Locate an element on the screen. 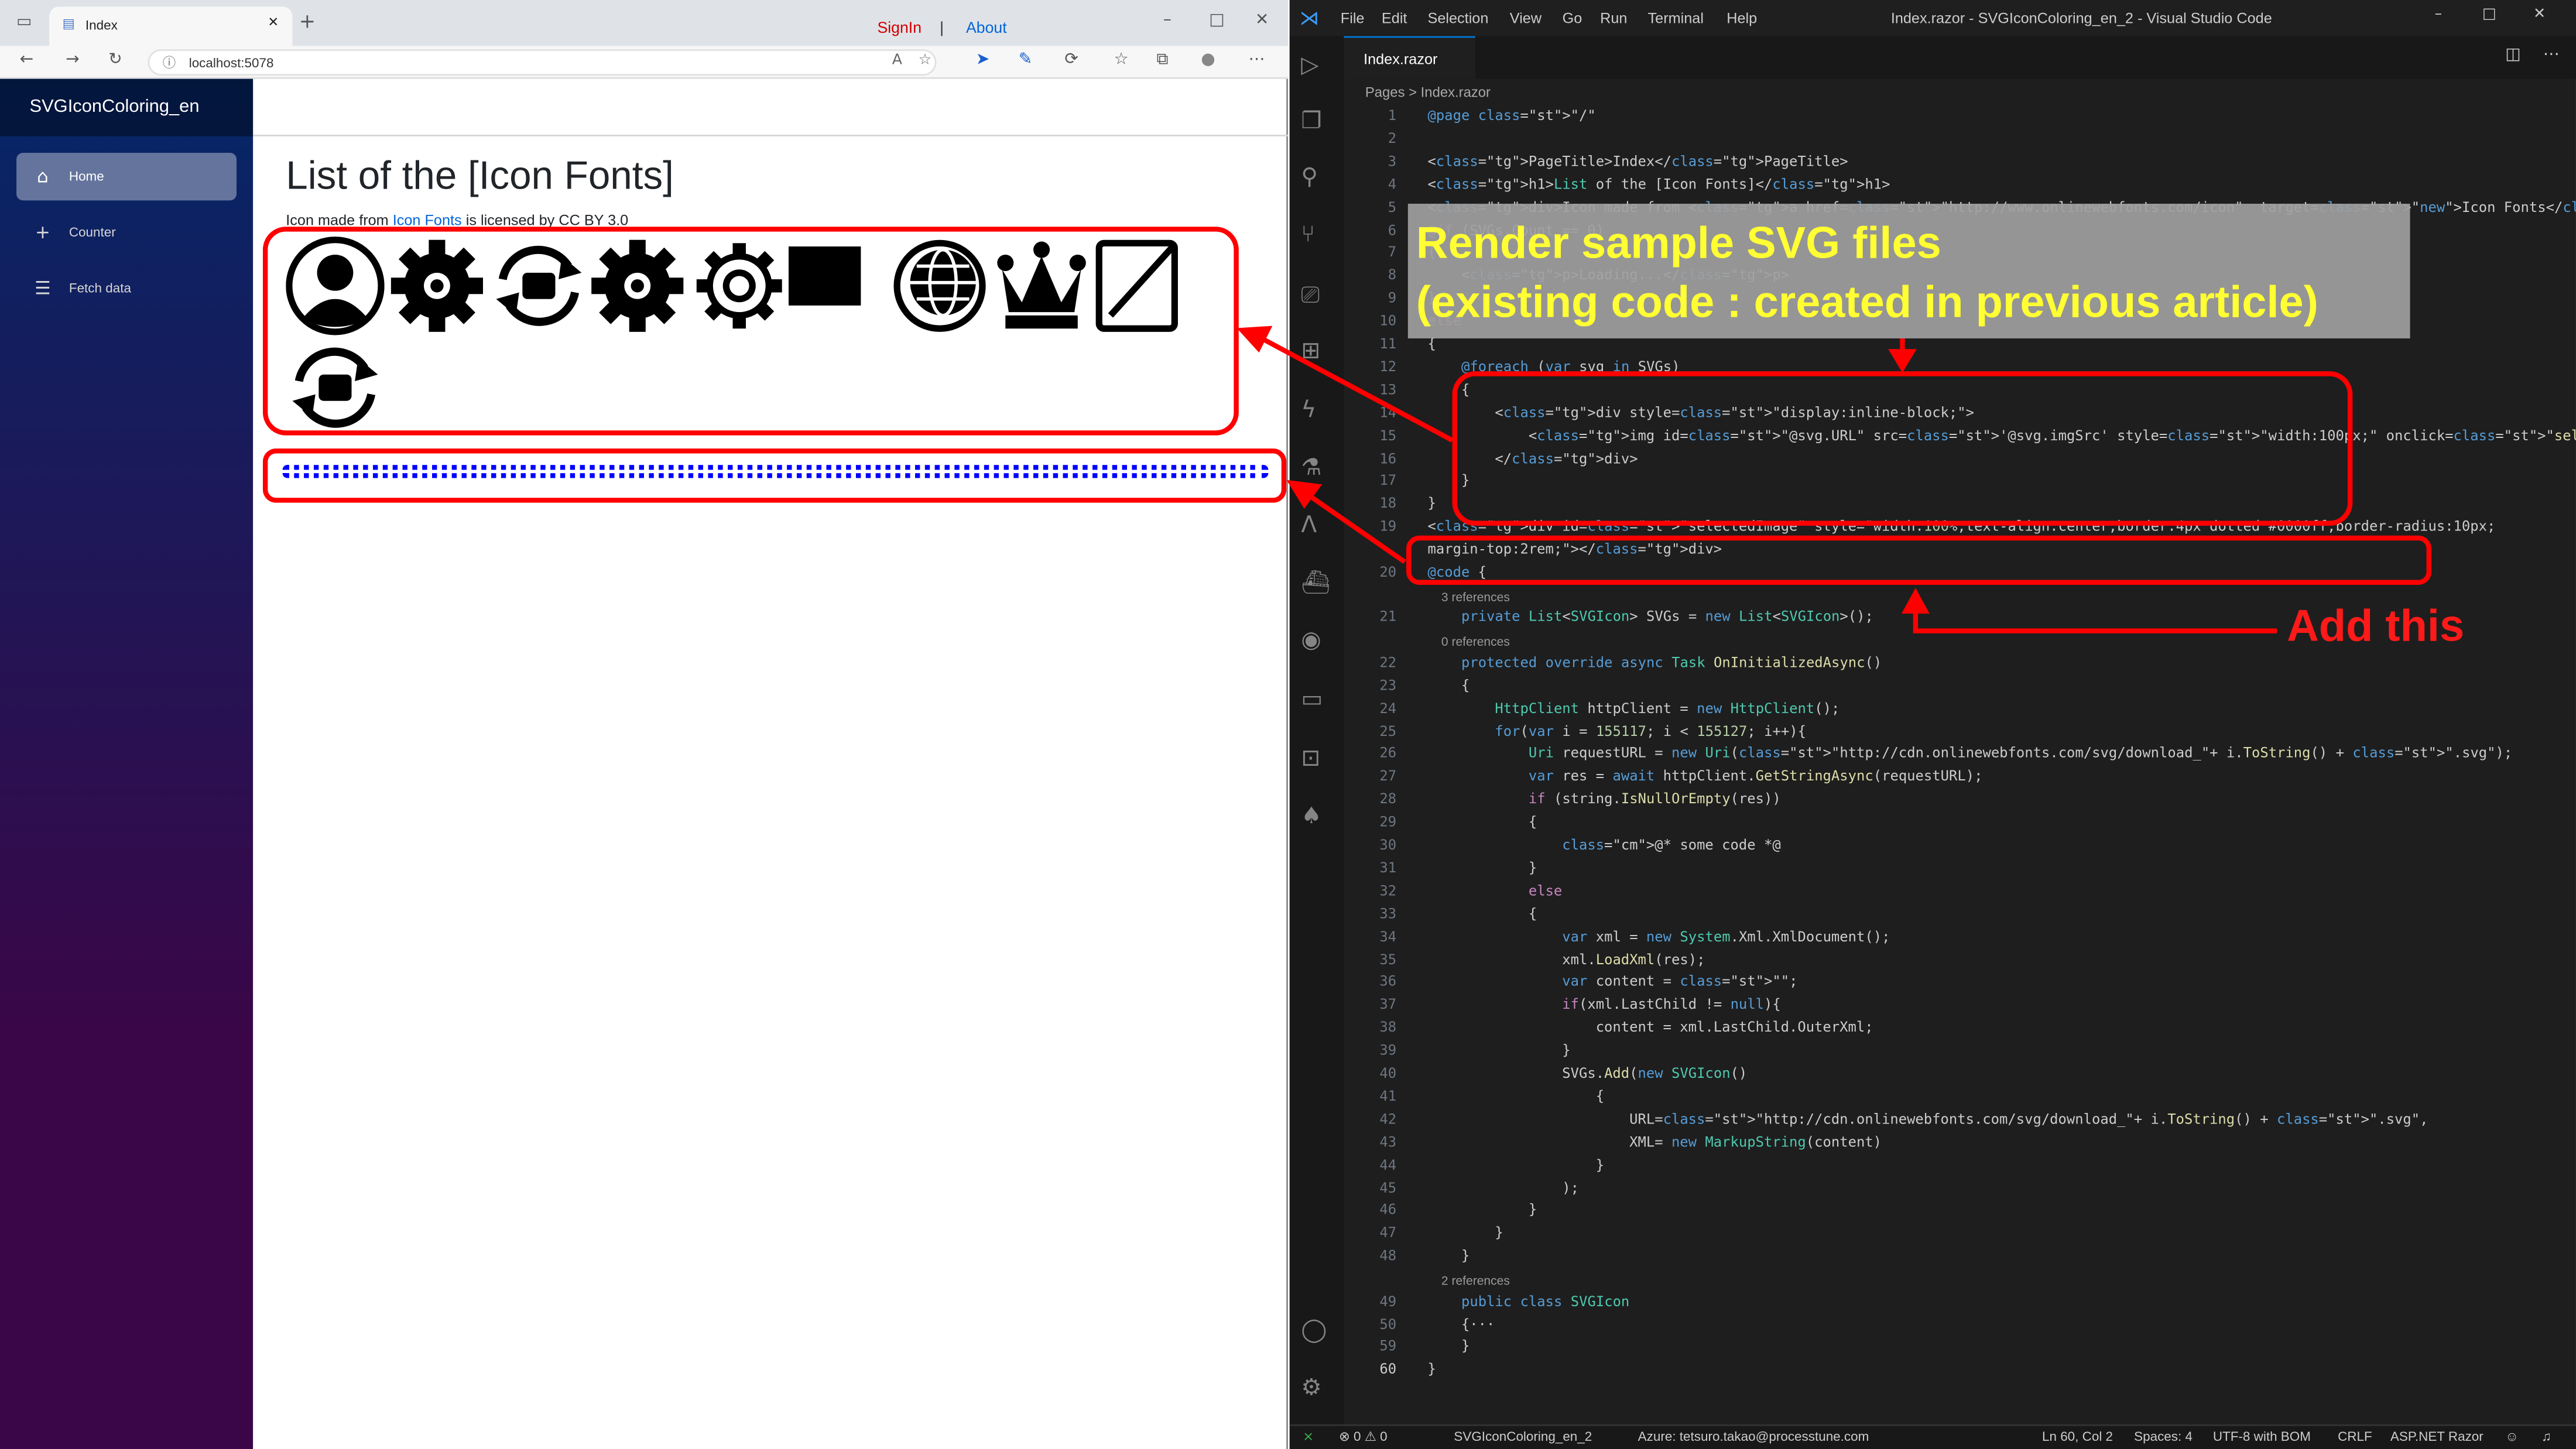 Image resolution: width=2576 pixels, height=1449 pixels. annotation-arrows is located at coordinates (1756, 479).